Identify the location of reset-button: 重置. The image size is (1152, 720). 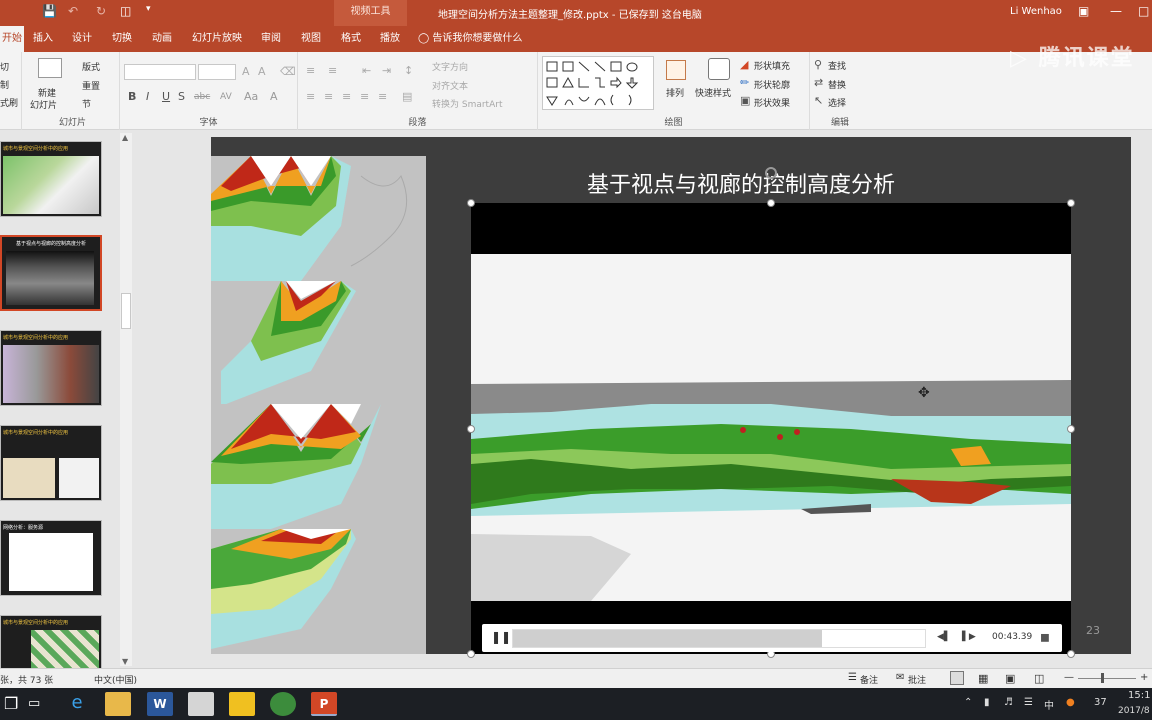
(91, 85).